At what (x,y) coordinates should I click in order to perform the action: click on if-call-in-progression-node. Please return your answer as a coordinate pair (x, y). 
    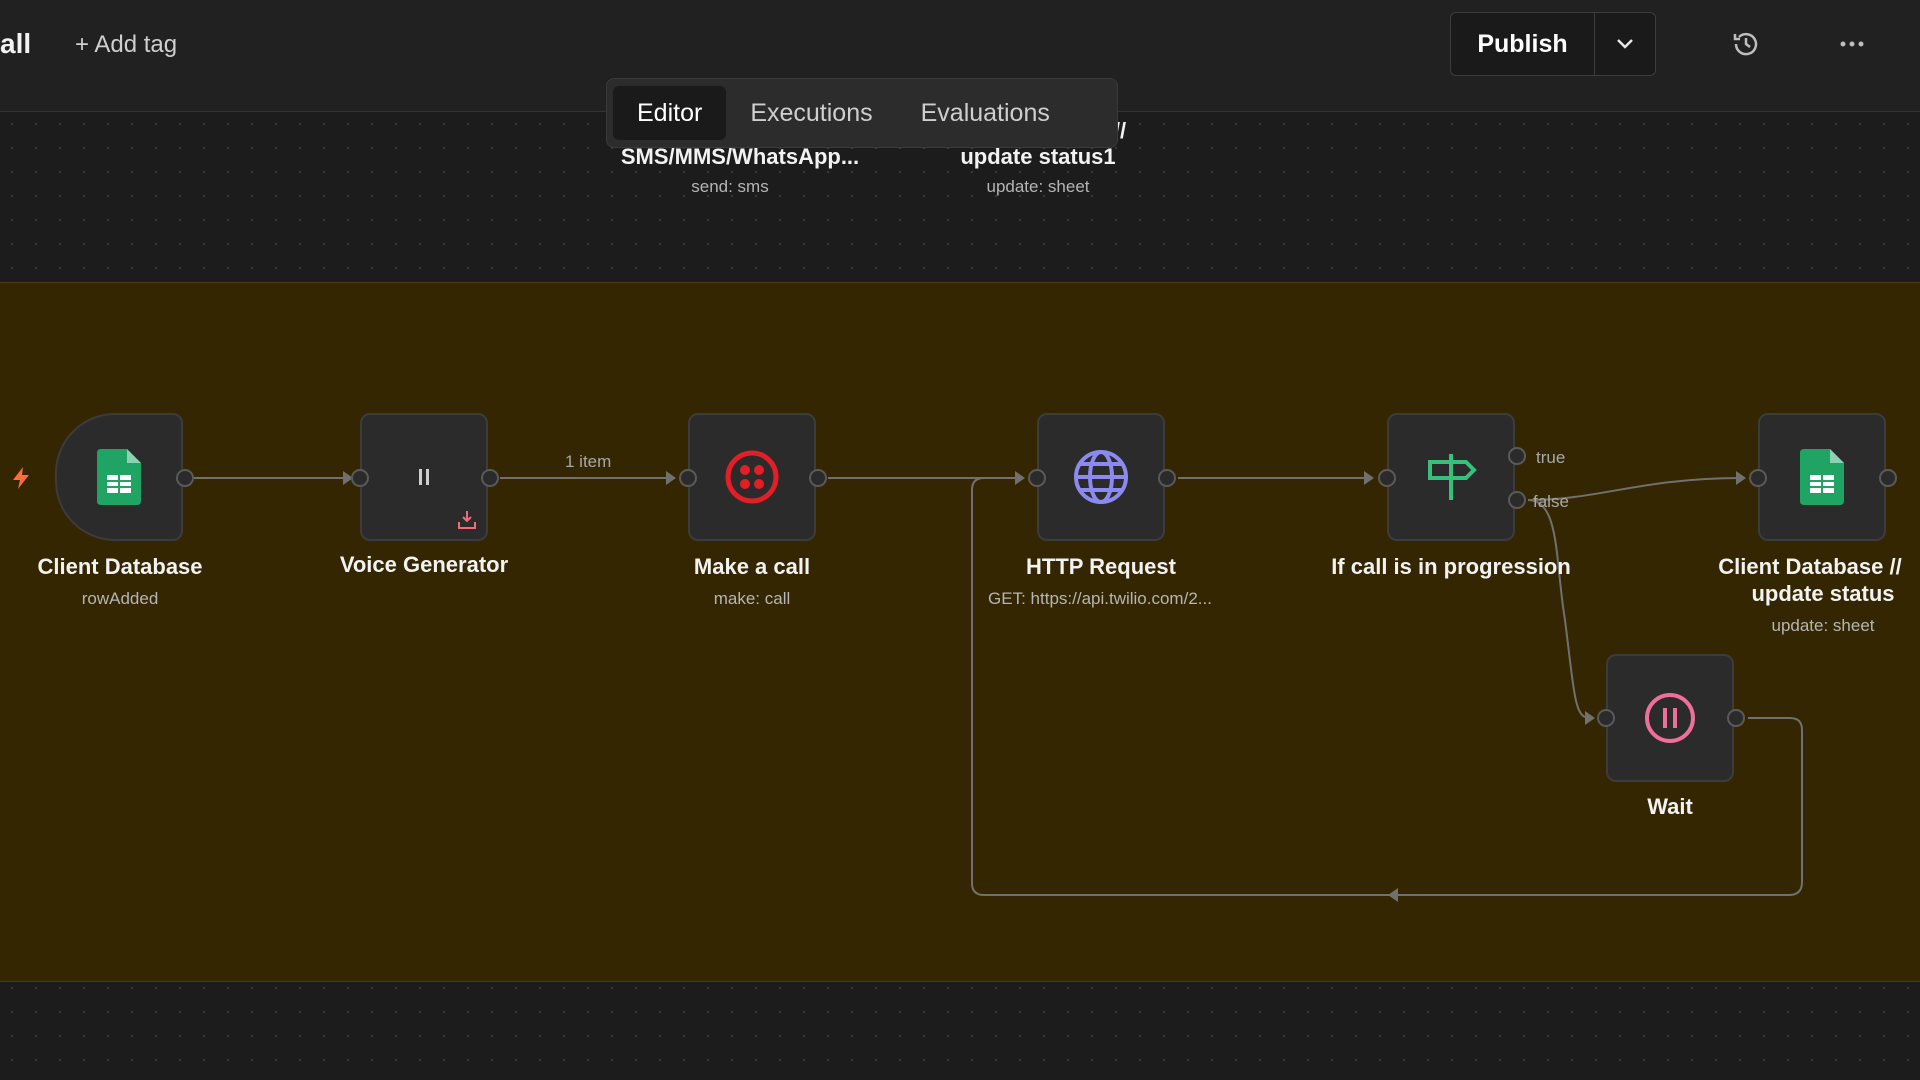
    Looking at the image, I should click on (1451, 477).